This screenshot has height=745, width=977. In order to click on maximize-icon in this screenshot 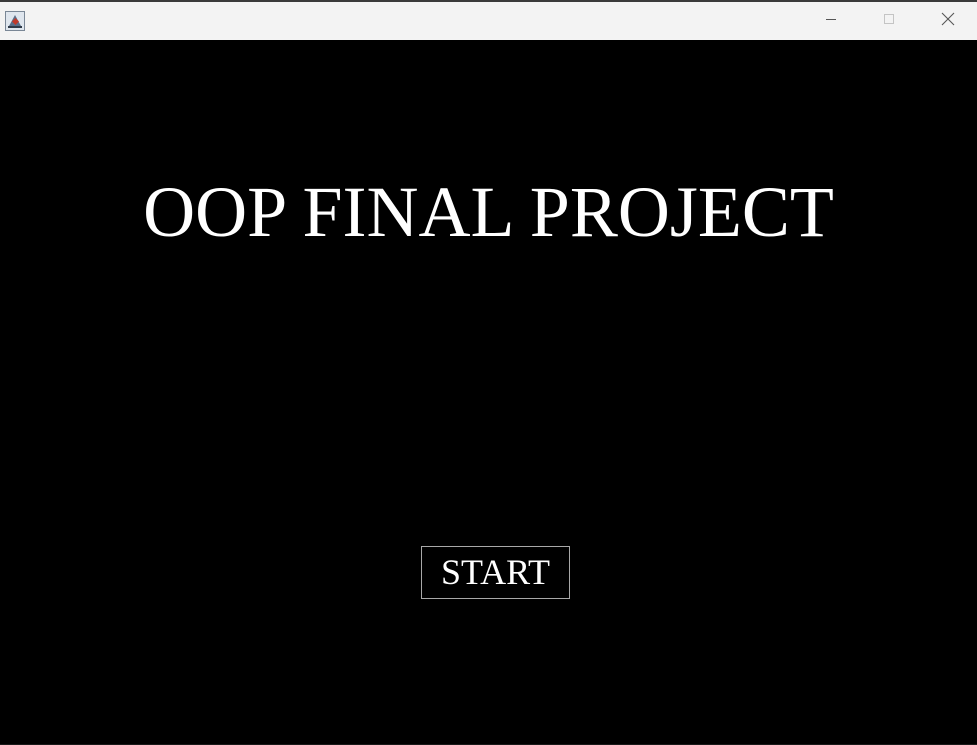, I will do `click(889, 21)`.